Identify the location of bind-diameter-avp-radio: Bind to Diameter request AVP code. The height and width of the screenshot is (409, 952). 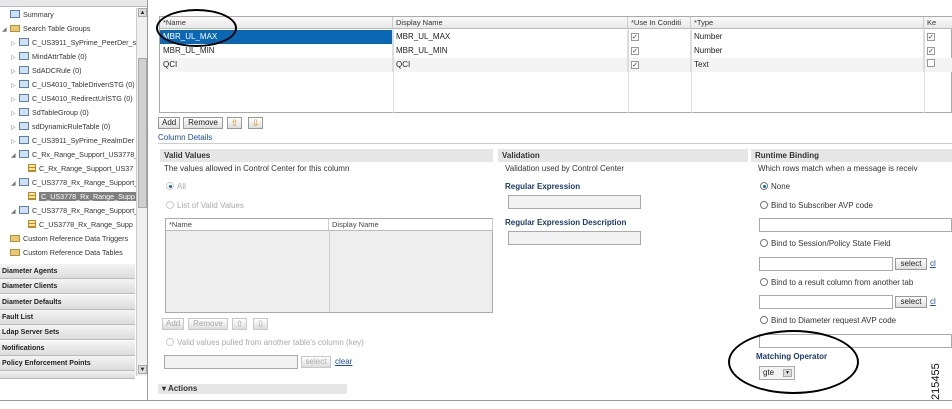
(828, 320).